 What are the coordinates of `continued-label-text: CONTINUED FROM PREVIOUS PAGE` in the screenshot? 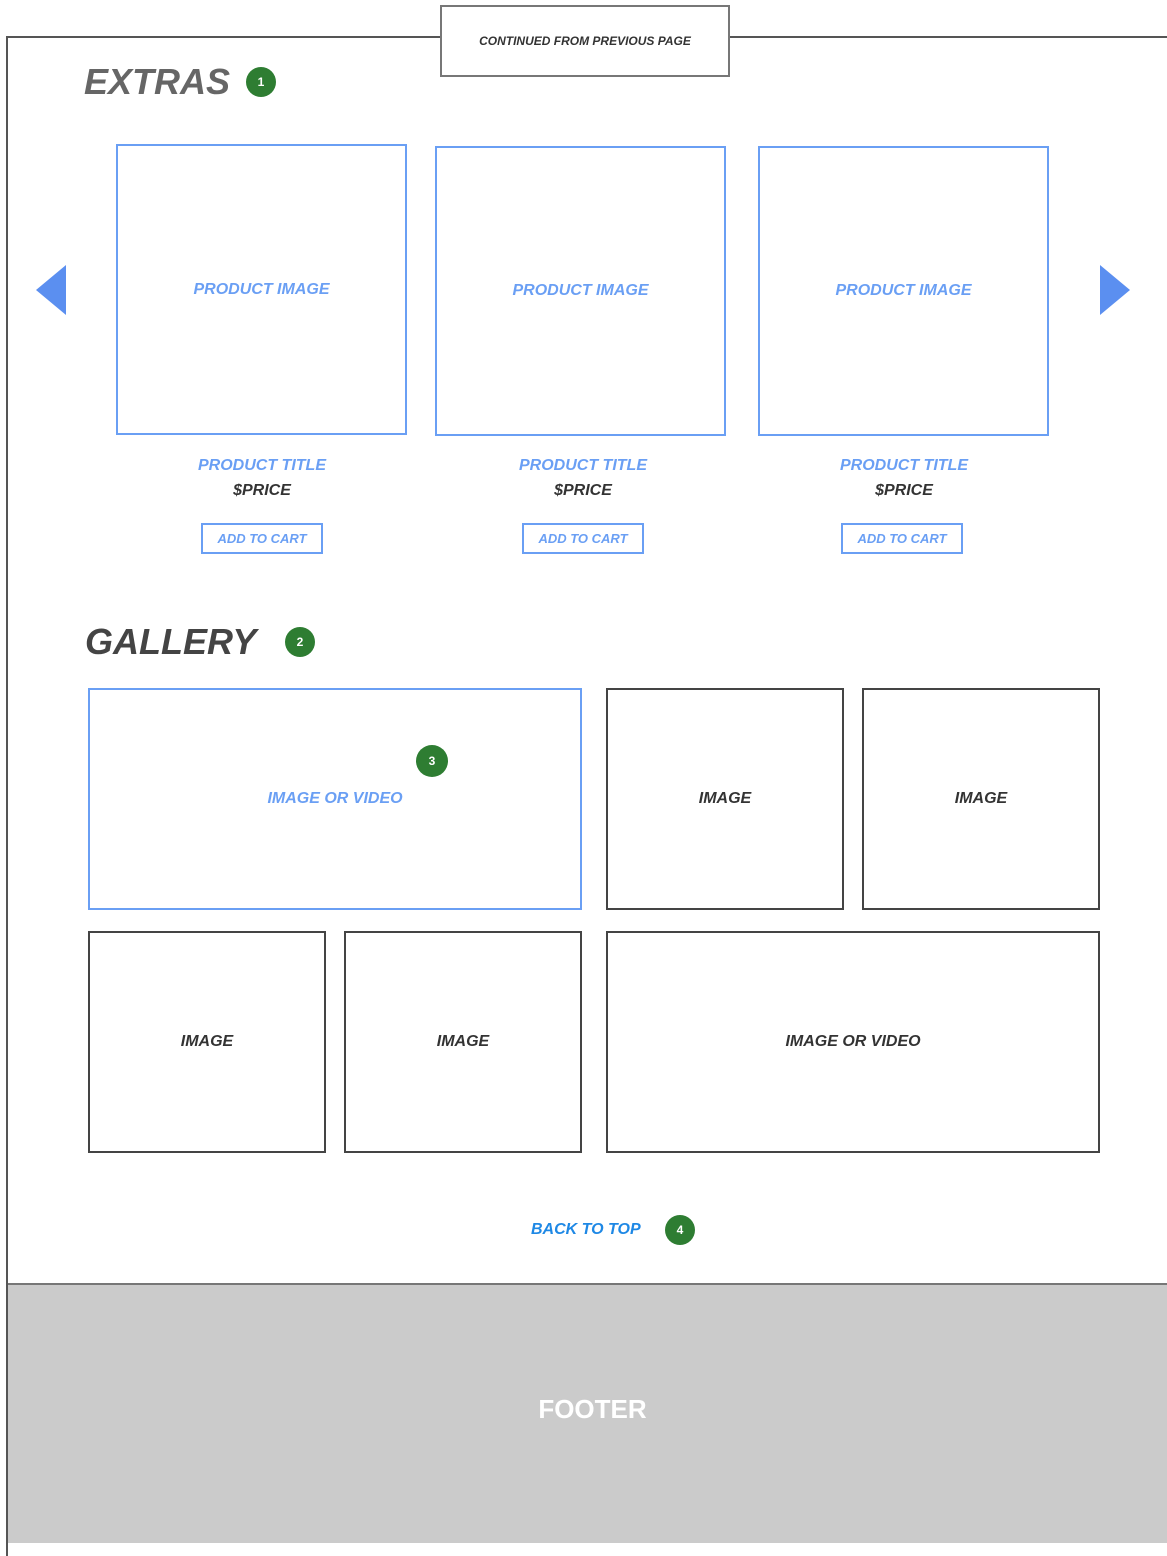 It's located at (585, 41).